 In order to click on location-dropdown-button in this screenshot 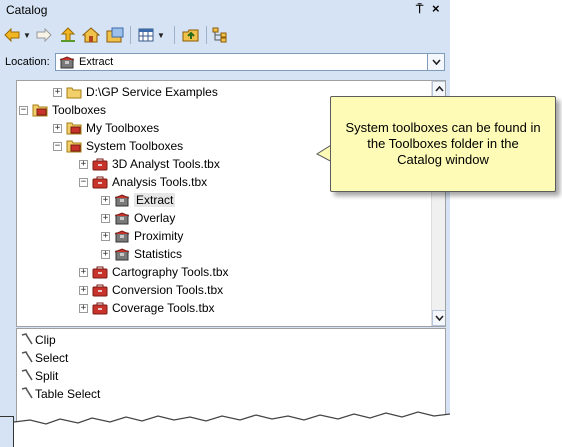, I will do `click(436, 62)`.